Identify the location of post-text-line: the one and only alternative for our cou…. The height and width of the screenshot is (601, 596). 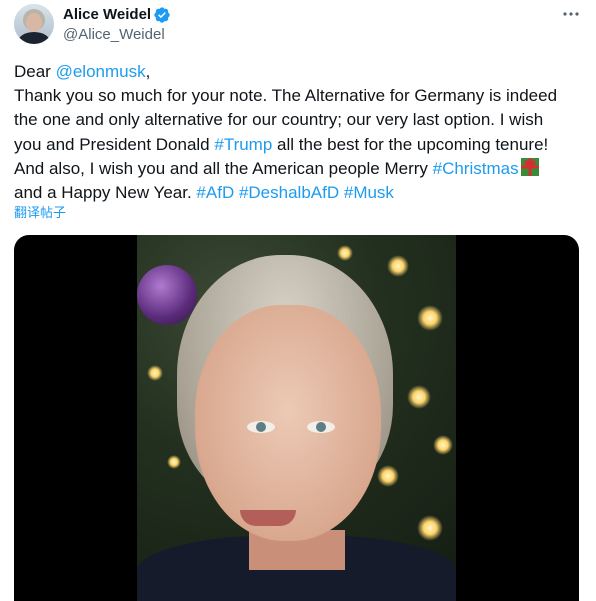
(299, 120).